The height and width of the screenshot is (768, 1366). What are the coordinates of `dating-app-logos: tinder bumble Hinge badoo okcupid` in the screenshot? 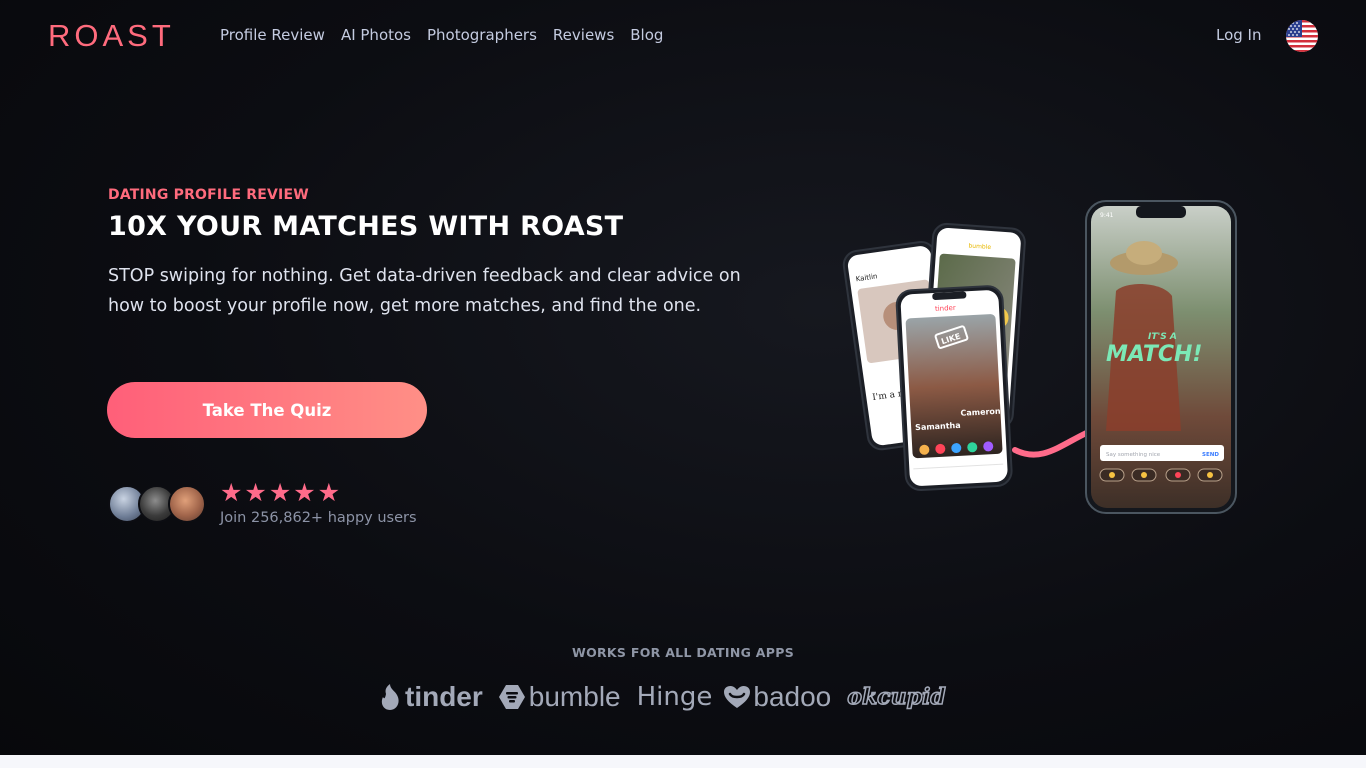 It's located at (680, 697).